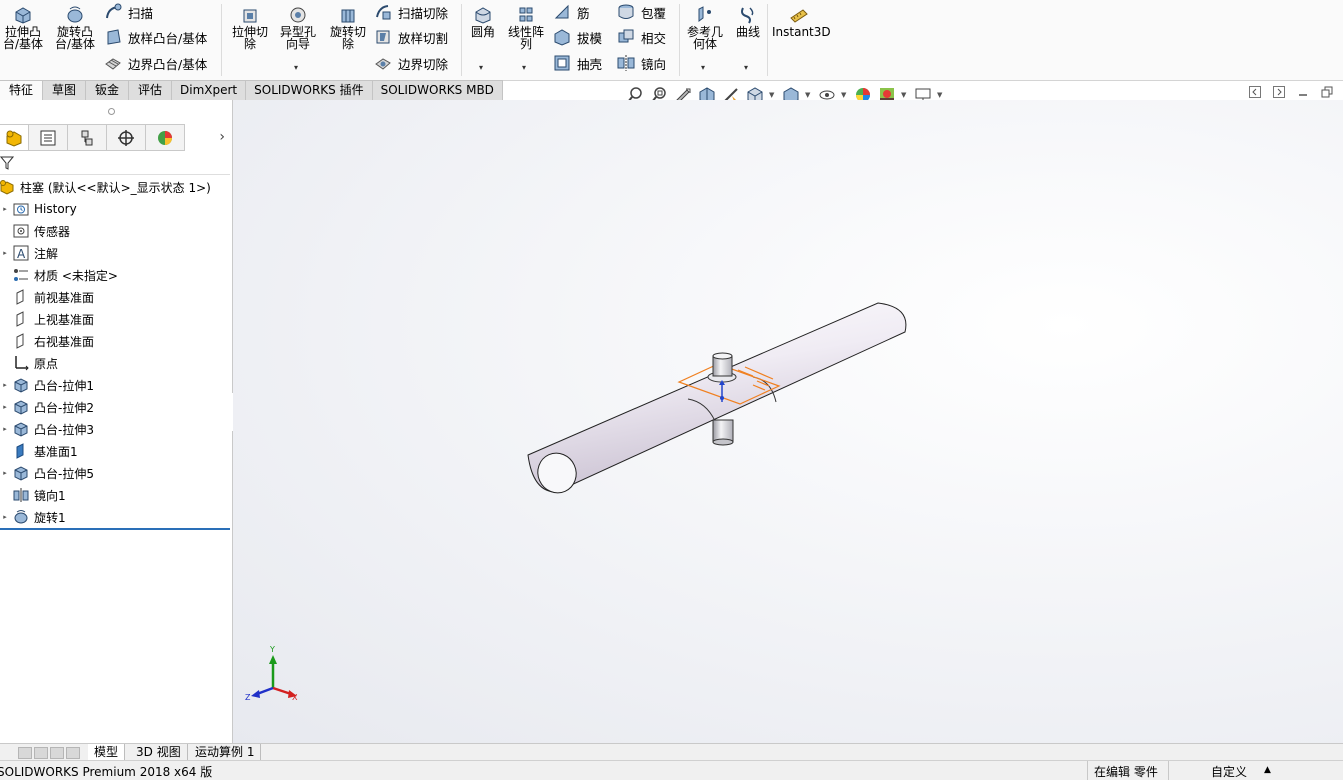 Image resolution: width=1343 pixels, height=780 pixels. I want to click on tab-solidworks-mbd: SOLIDWORKS MBD, so click(437, 90).